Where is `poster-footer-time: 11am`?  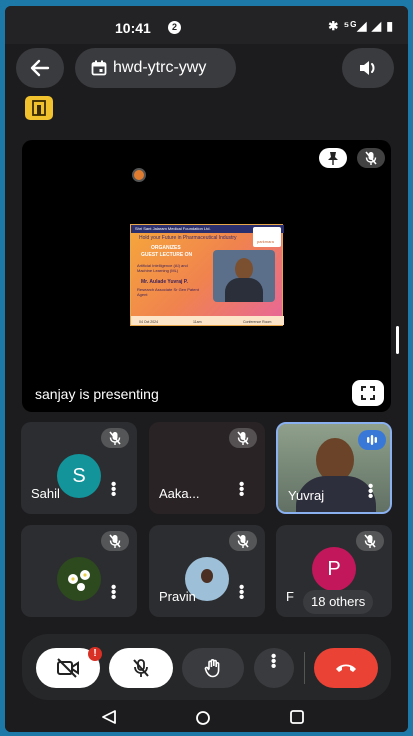
poster-footer-time: 11am is located at coordinates (197, 322).